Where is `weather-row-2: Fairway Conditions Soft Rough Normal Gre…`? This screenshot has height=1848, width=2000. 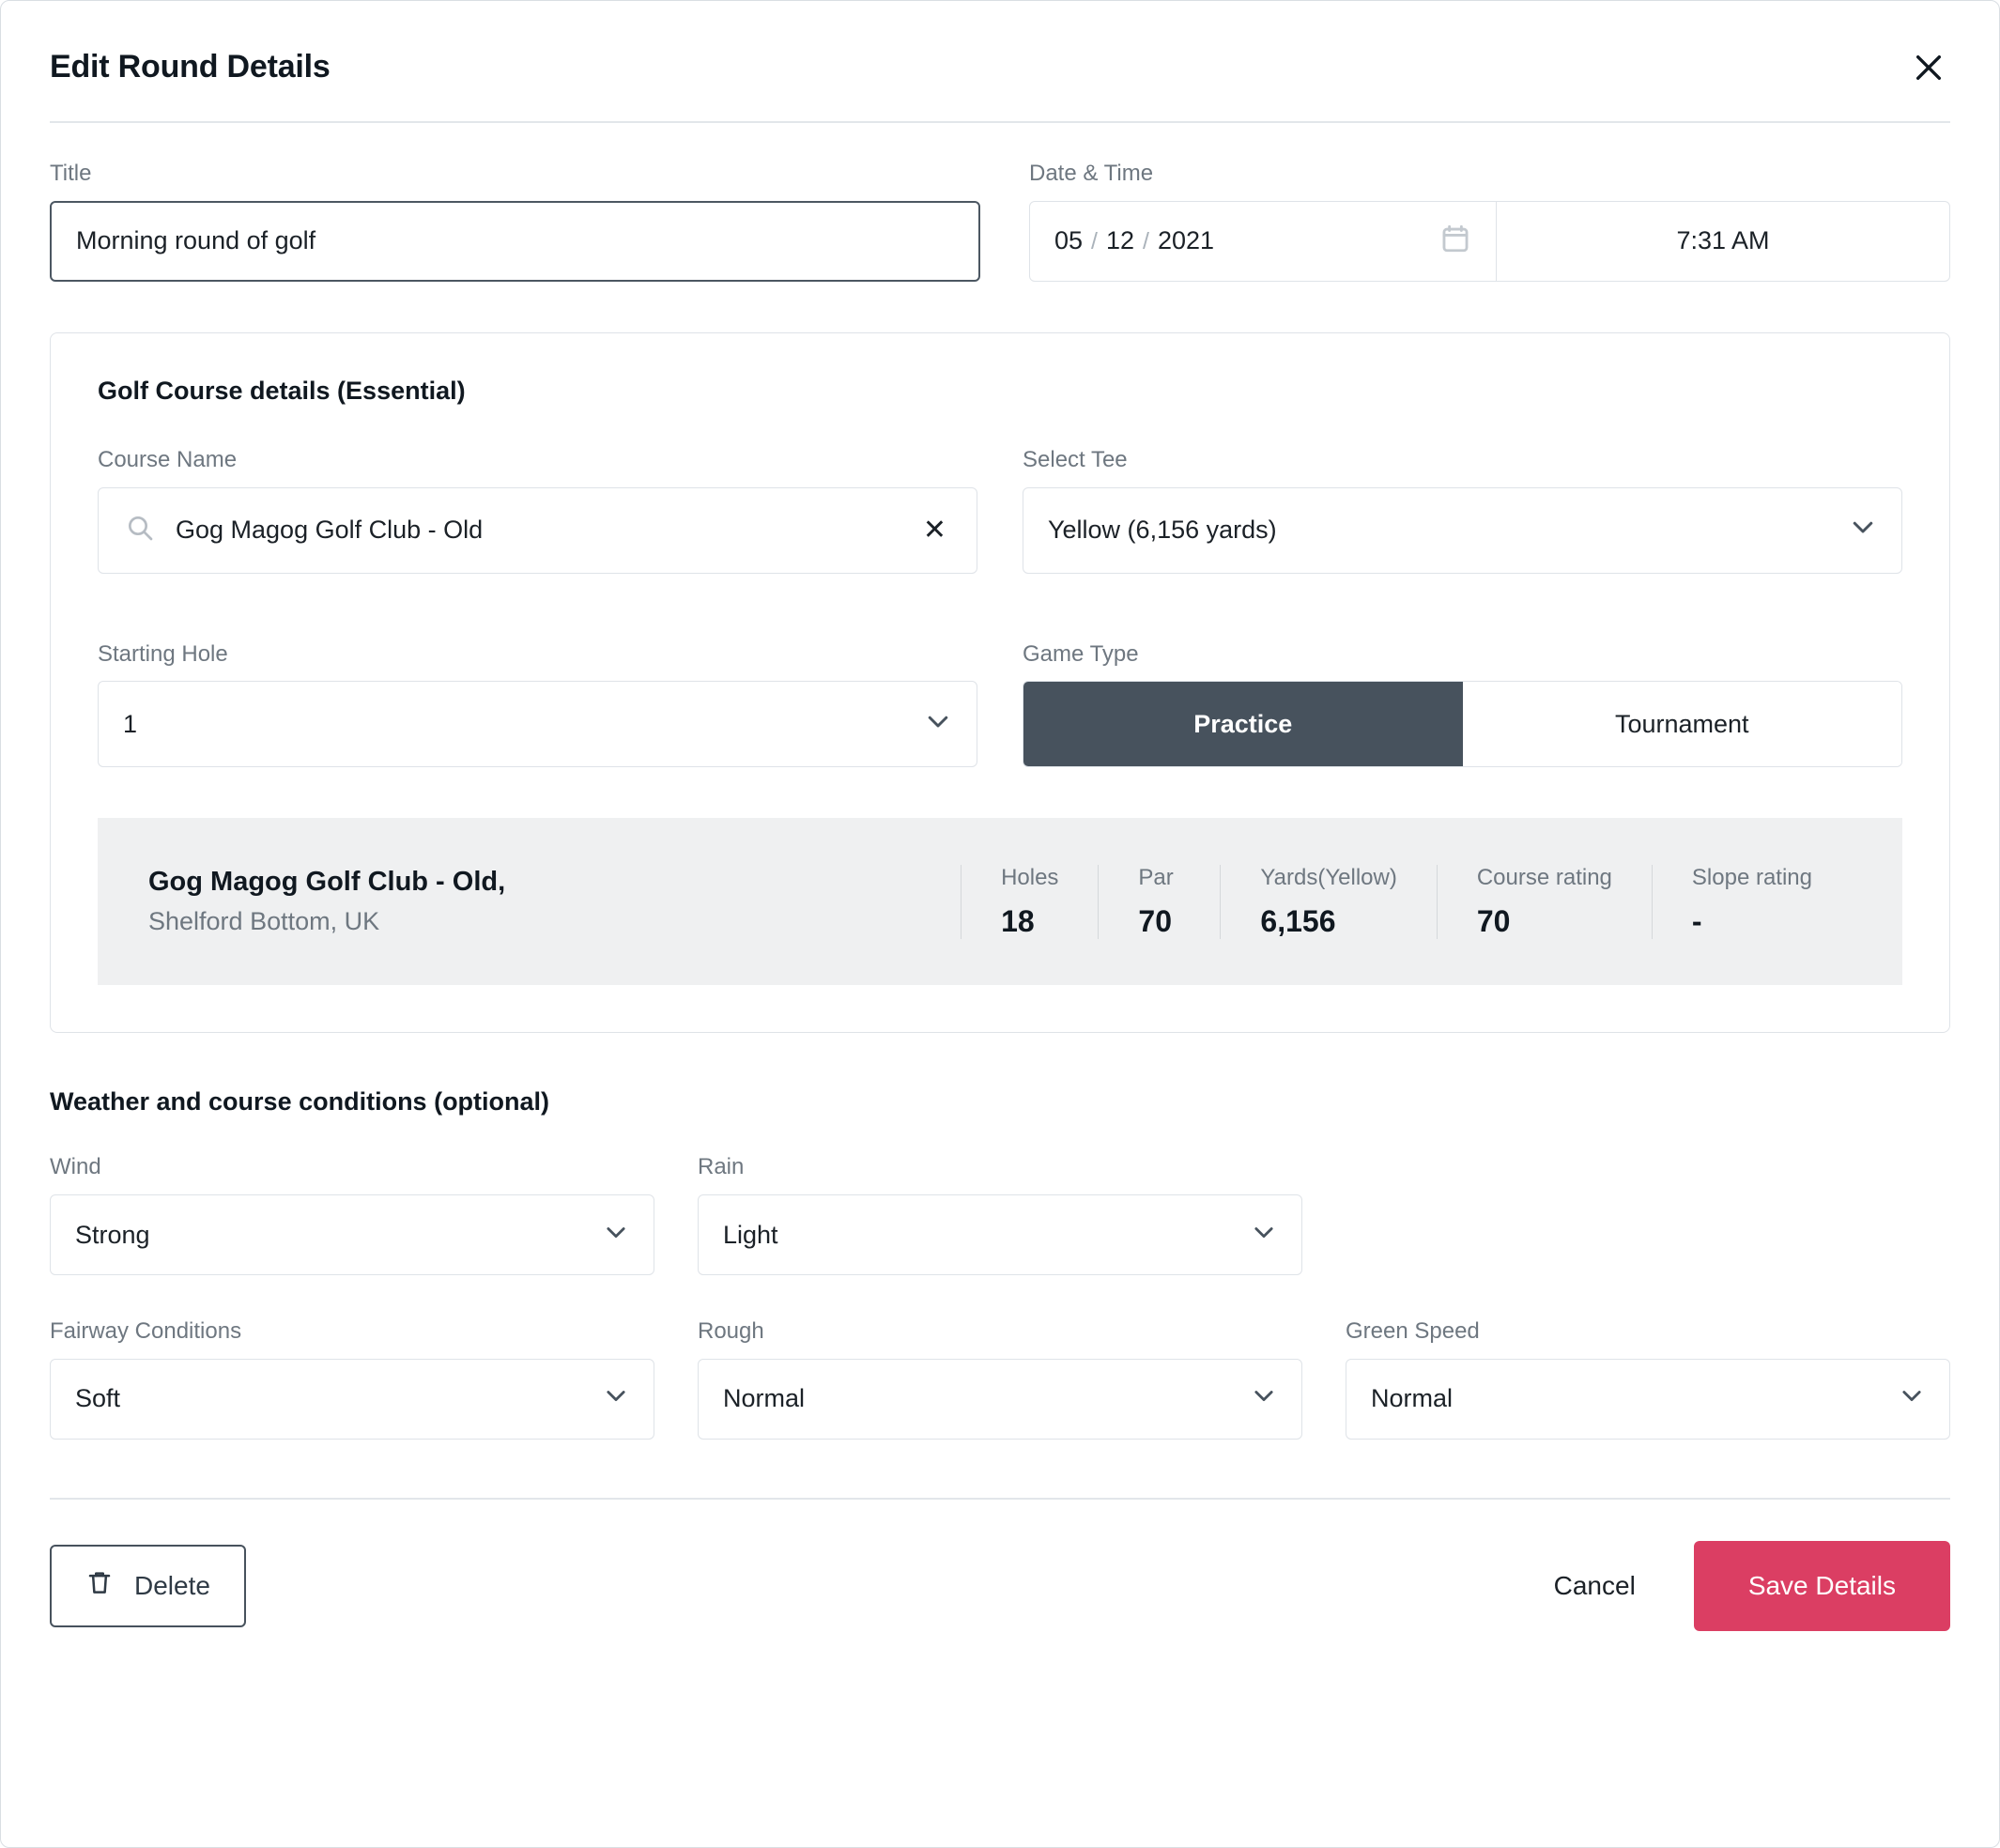
weather-row-2: Fairway Conditions Soft Rough Normal Gre… is located at coordinates (1000, 1357).